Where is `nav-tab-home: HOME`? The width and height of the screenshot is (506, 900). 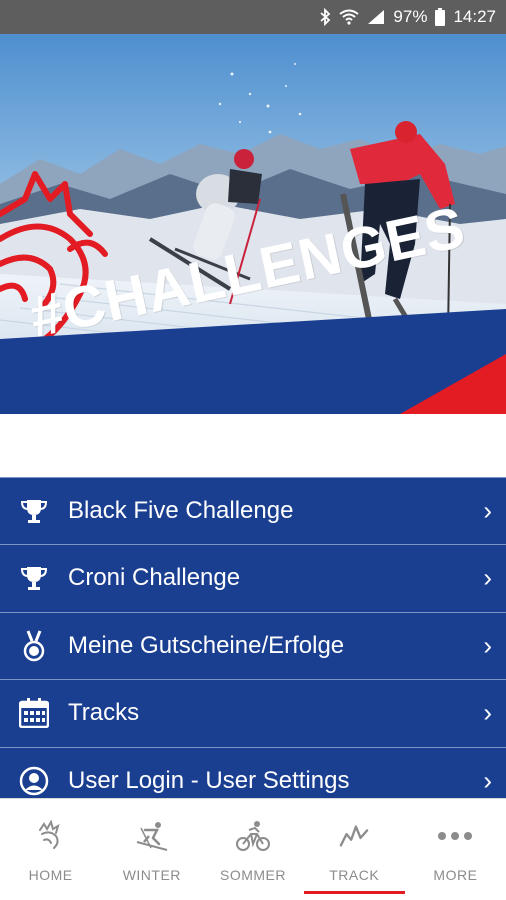
nav-tab-home: HOME is located at coordinates (50, 849).